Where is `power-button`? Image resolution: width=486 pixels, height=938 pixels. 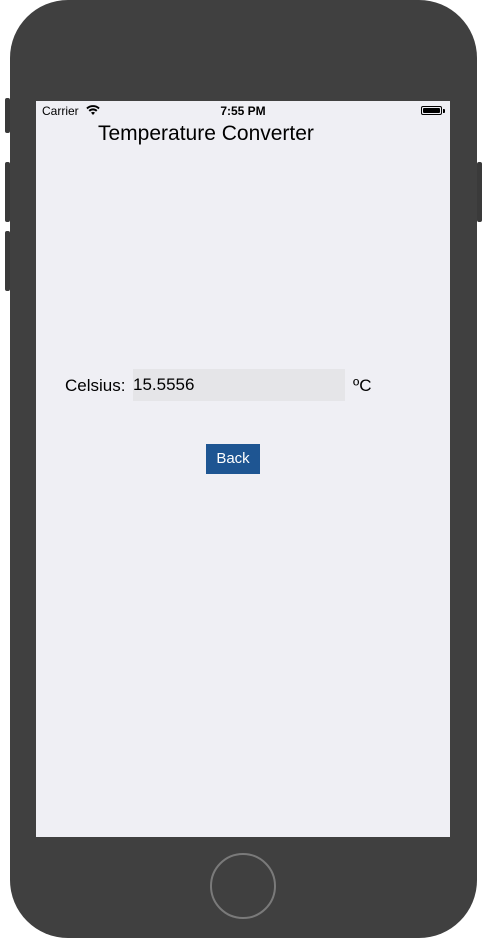 power-button is located at coordinates (479, 192).